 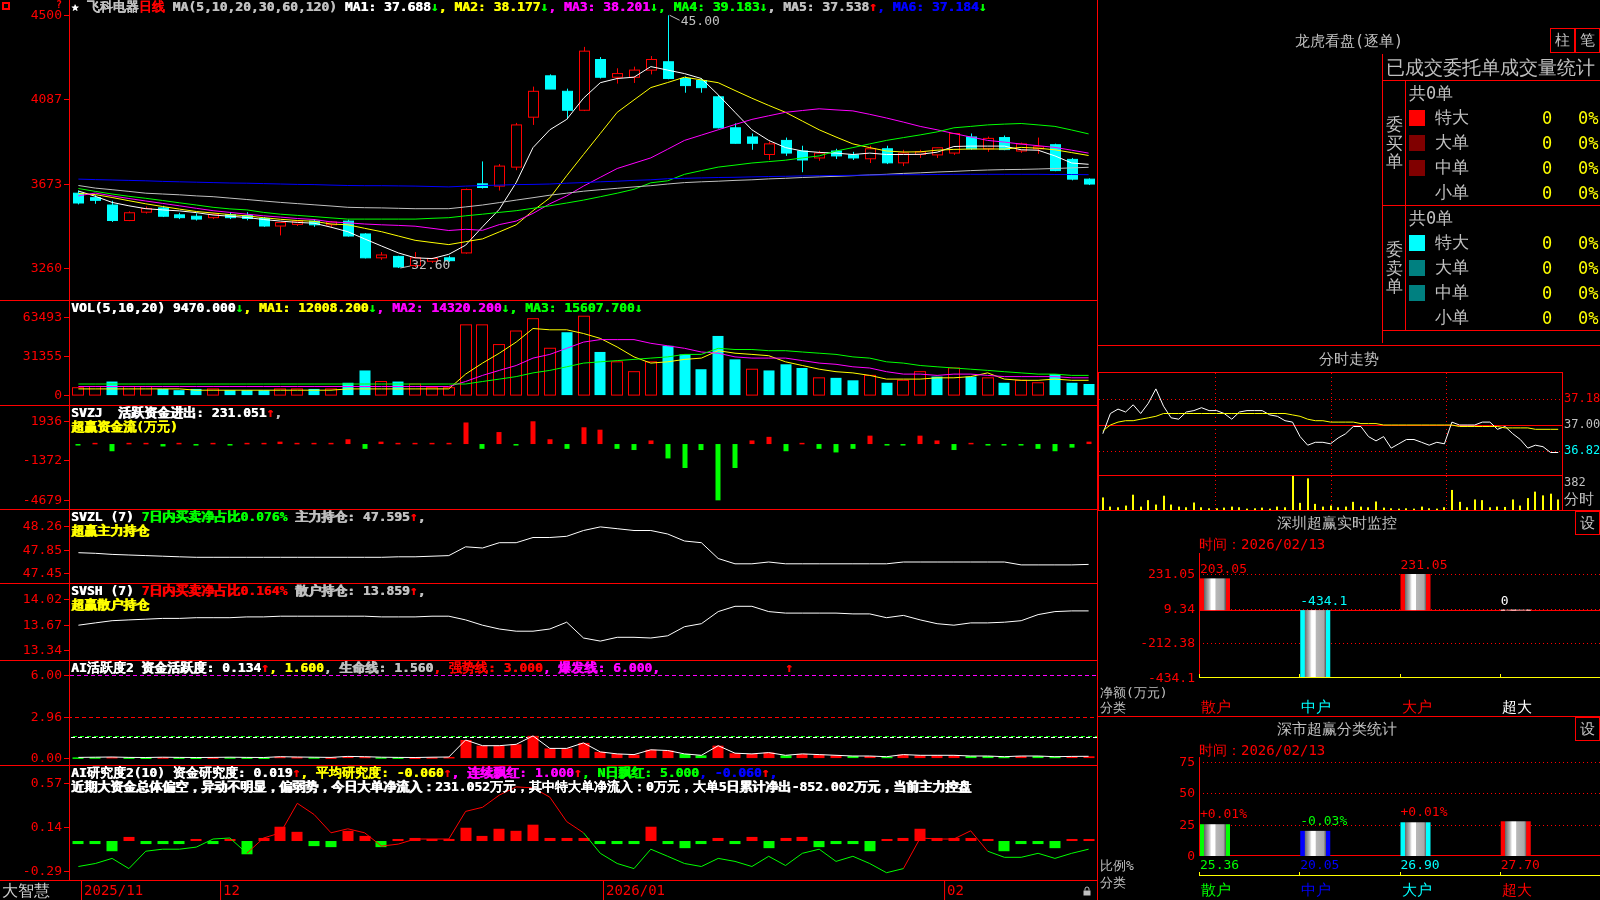 I want to click on value-label: 231.05, so click(x=1424, y=565).